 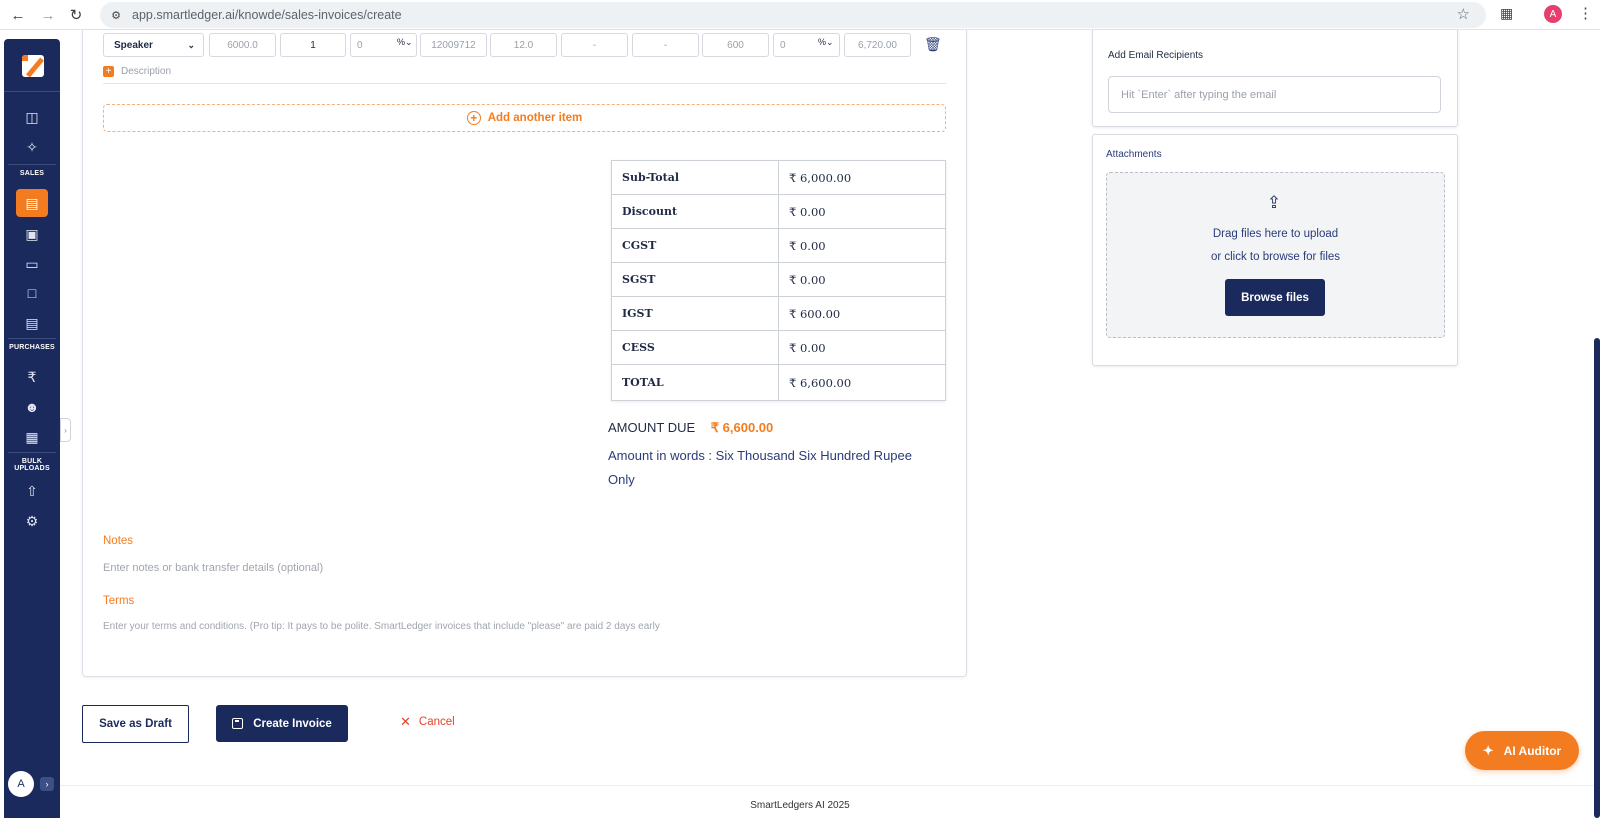 I want to click on tax-rate-input: 12.0, so click(x=523, y=45).